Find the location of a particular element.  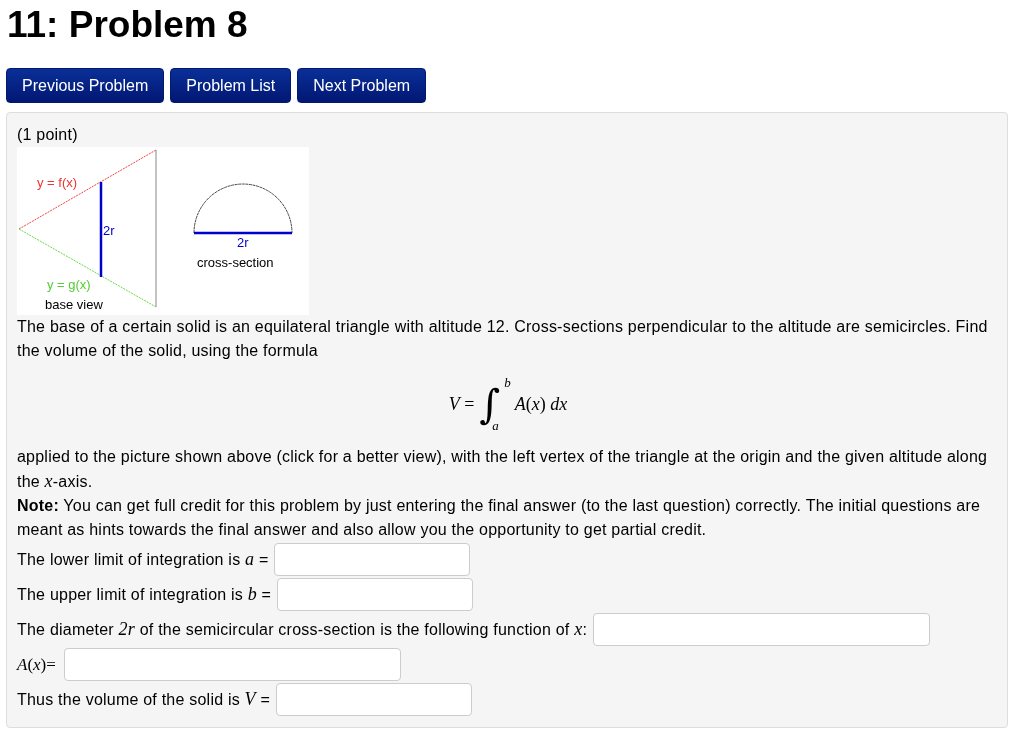

points-label: (1 point) is located at coordinates (47, 134).